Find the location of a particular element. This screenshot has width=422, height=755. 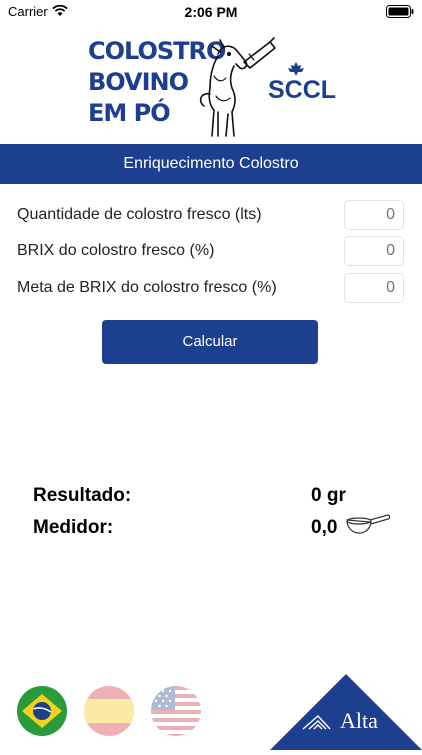

field-label: Quantidade de colostro fresco (lts) is located at coordinates (139, 214).